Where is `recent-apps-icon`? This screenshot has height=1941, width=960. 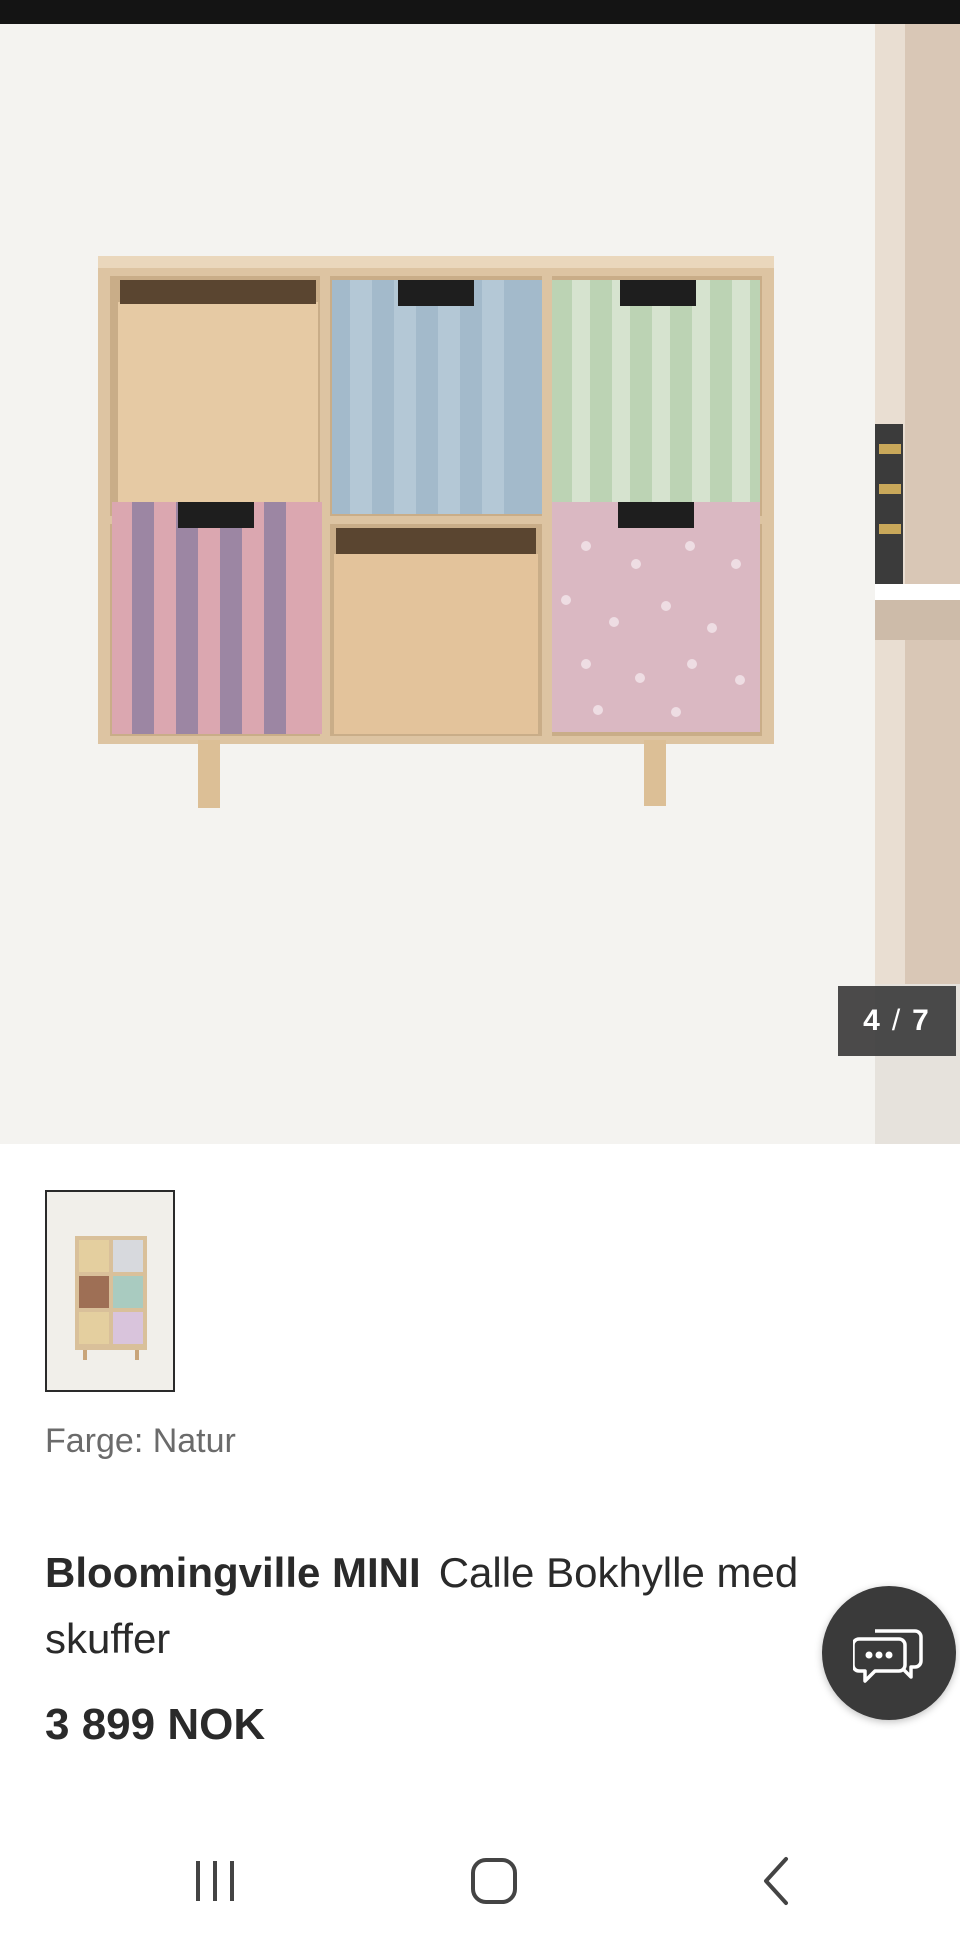 recent-apps-icon is located at coordinates (215, 1880).